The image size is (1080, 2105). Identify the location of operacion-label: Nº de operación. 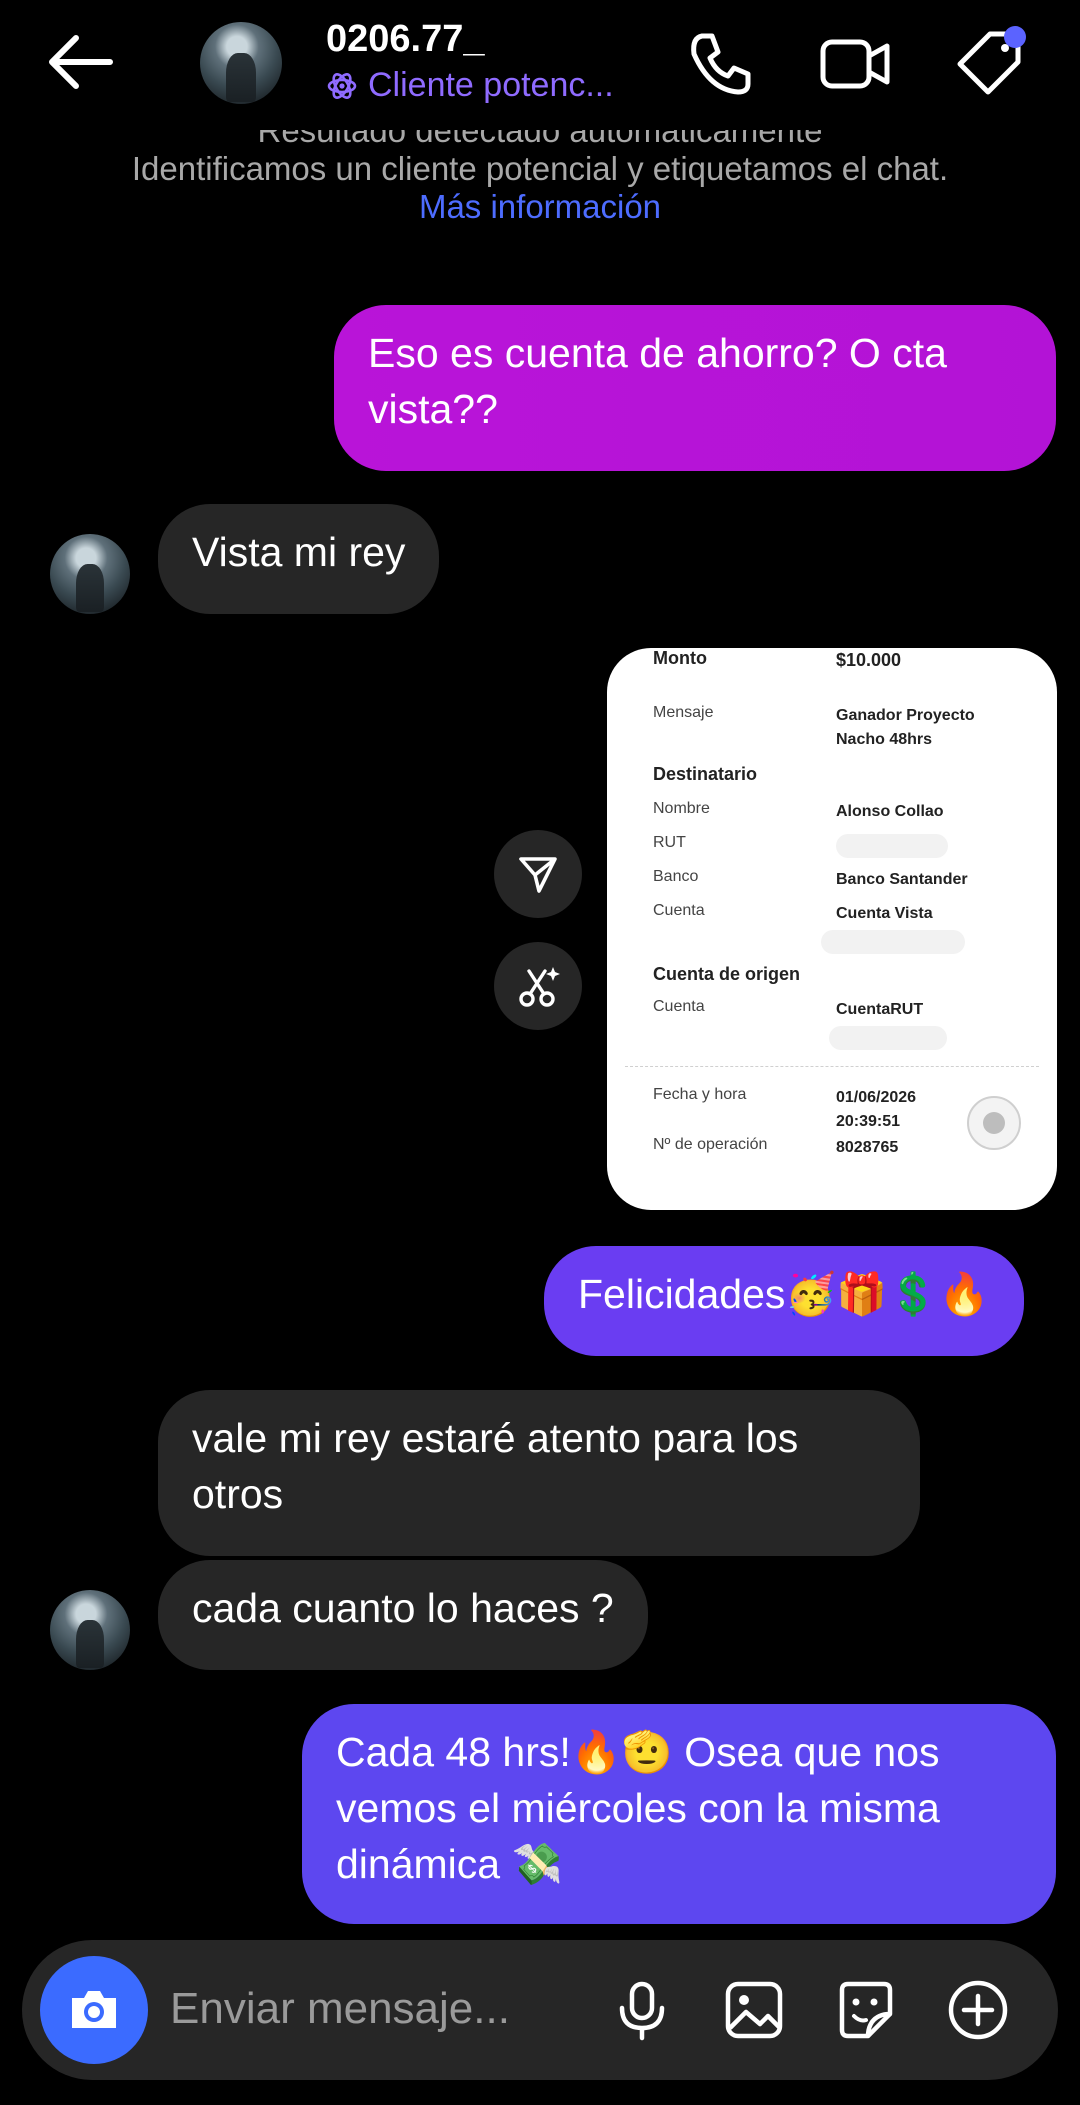
(710, 1144).